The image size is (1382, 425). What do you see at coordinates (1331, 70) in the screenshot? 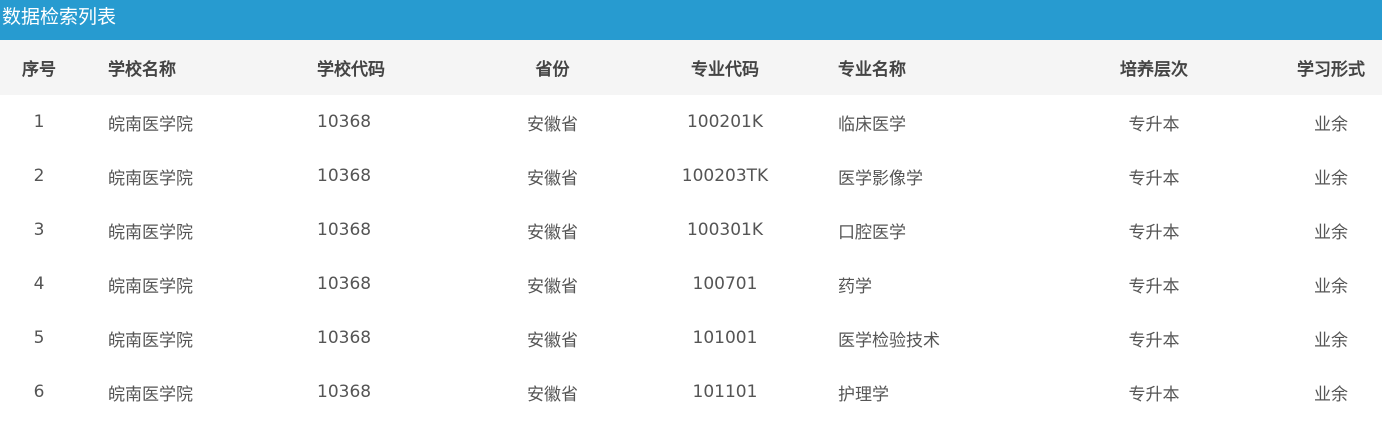
I see `column-header-study-form: 学习形式` at bounding box center [1331, 70].